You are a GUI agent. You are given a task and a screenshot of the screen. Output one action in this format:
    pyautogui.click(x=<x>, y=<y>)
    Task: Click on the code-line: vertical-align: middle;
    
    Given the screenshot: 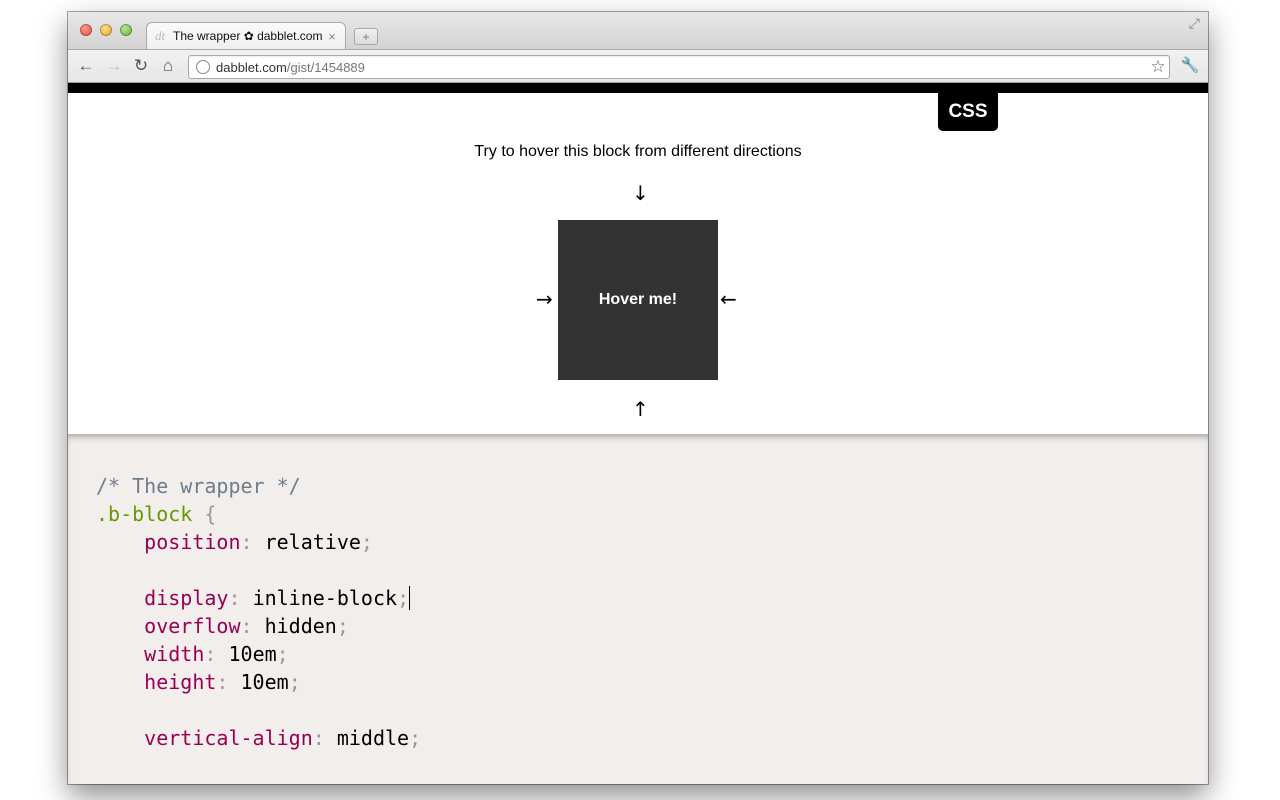 What is the action you would take?
    pyautogui.click(x=258, y=738)
    